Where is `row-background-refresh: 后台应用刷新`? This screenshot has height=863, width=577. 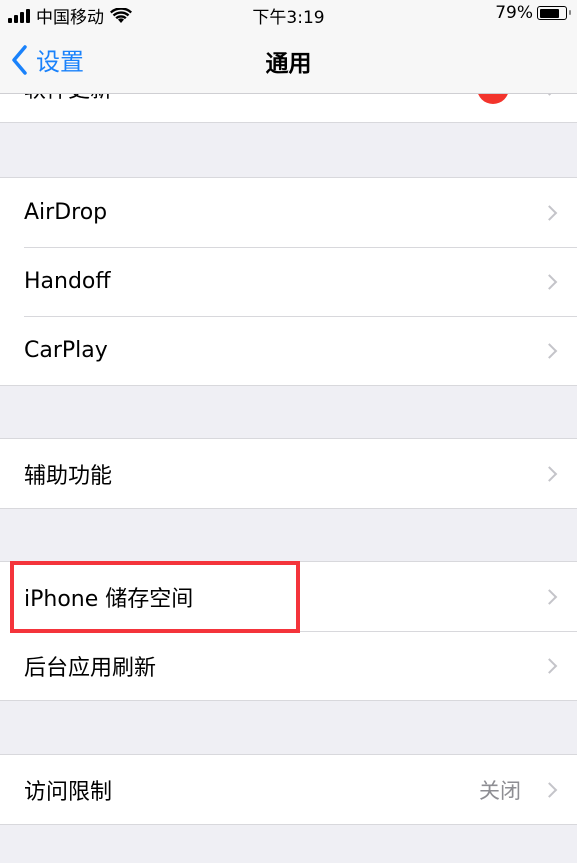 row-background-refresh: 后台应用刷新 is located at coordinates (288, 665).